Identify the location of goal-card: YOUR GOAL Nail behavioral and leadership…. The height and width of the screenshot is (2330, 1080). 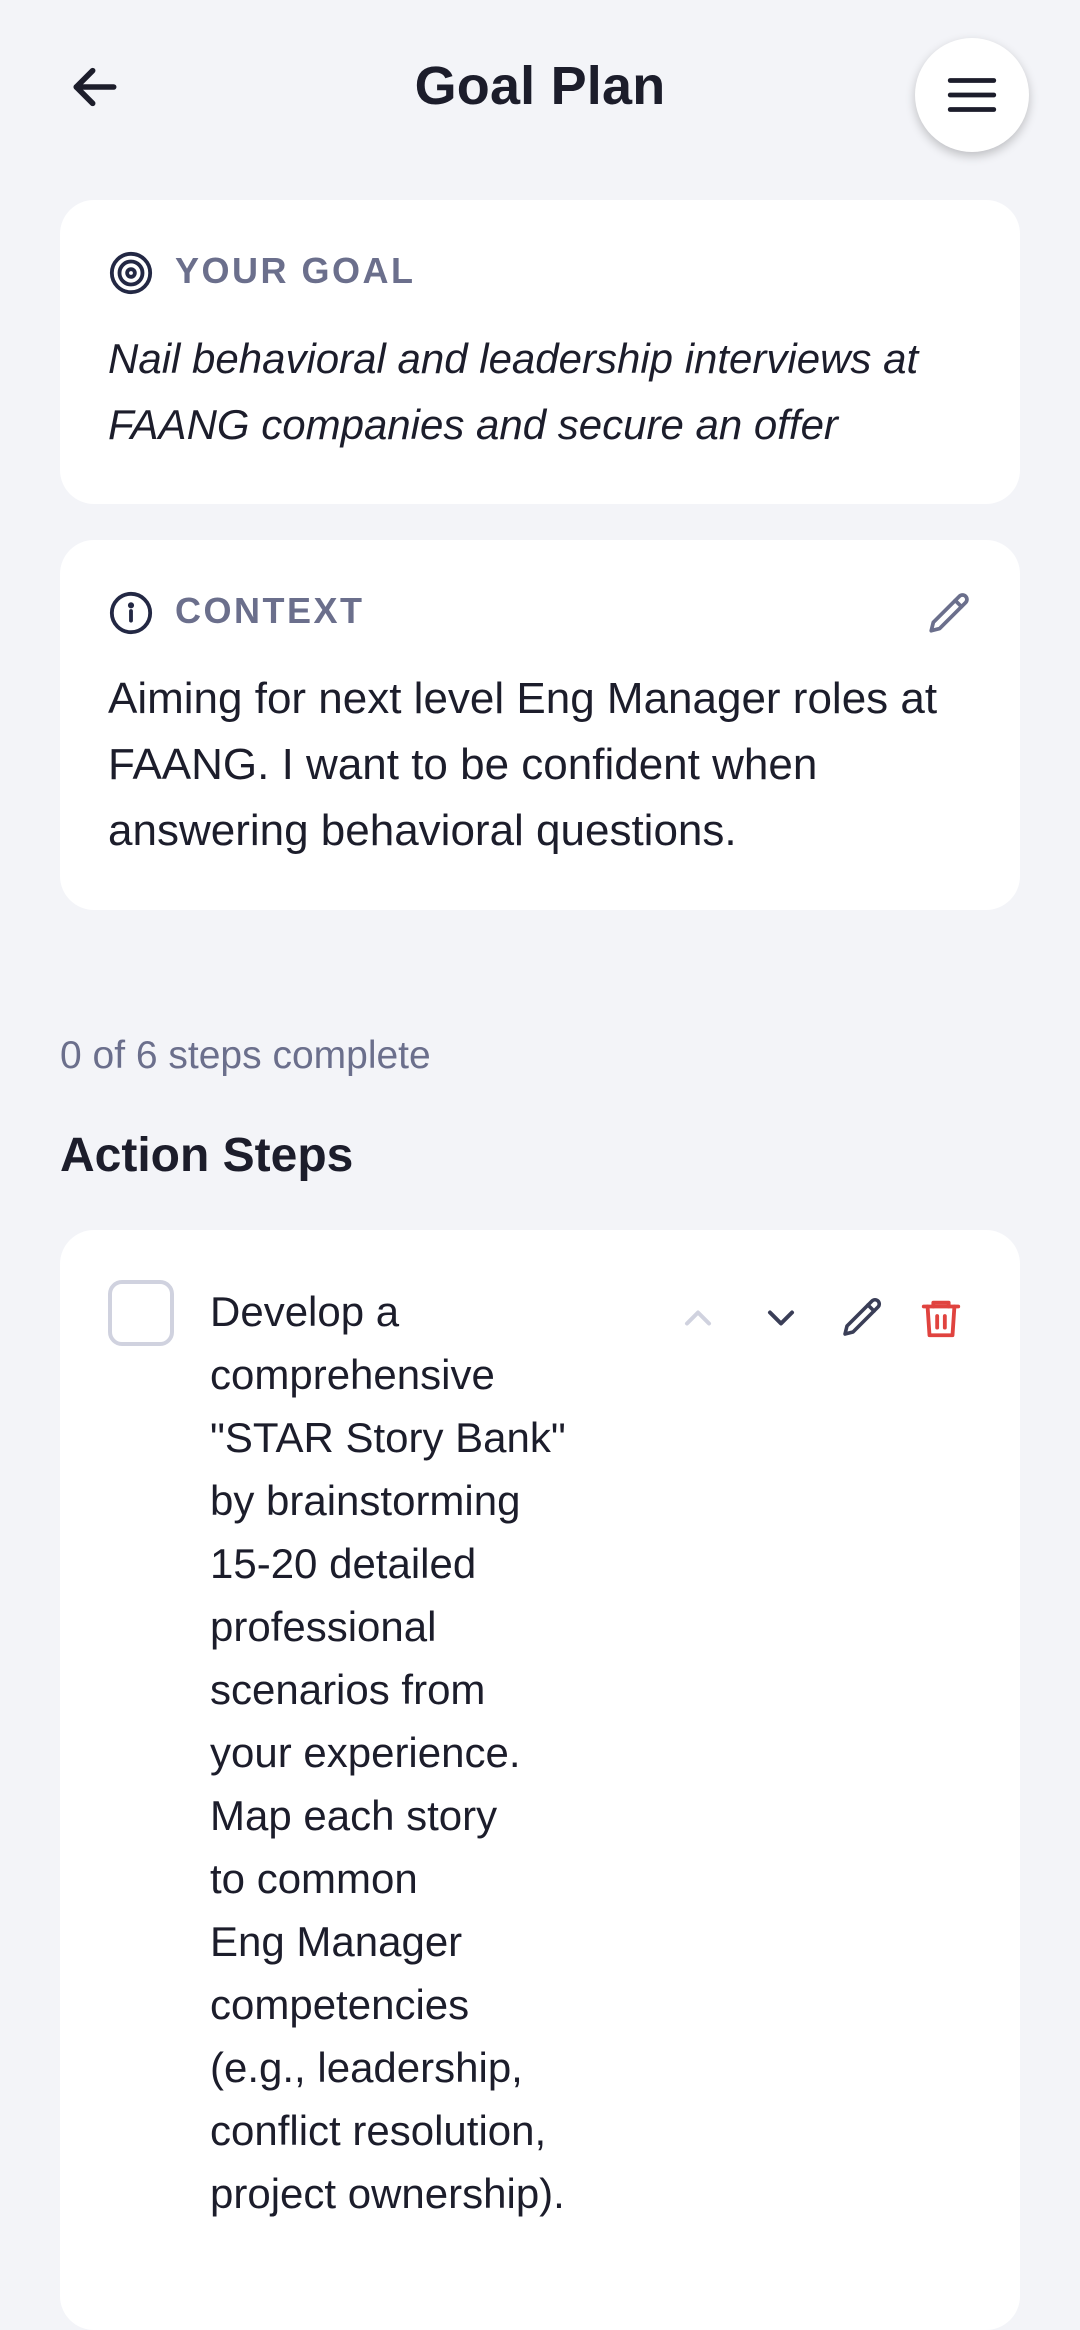
(540, 352).